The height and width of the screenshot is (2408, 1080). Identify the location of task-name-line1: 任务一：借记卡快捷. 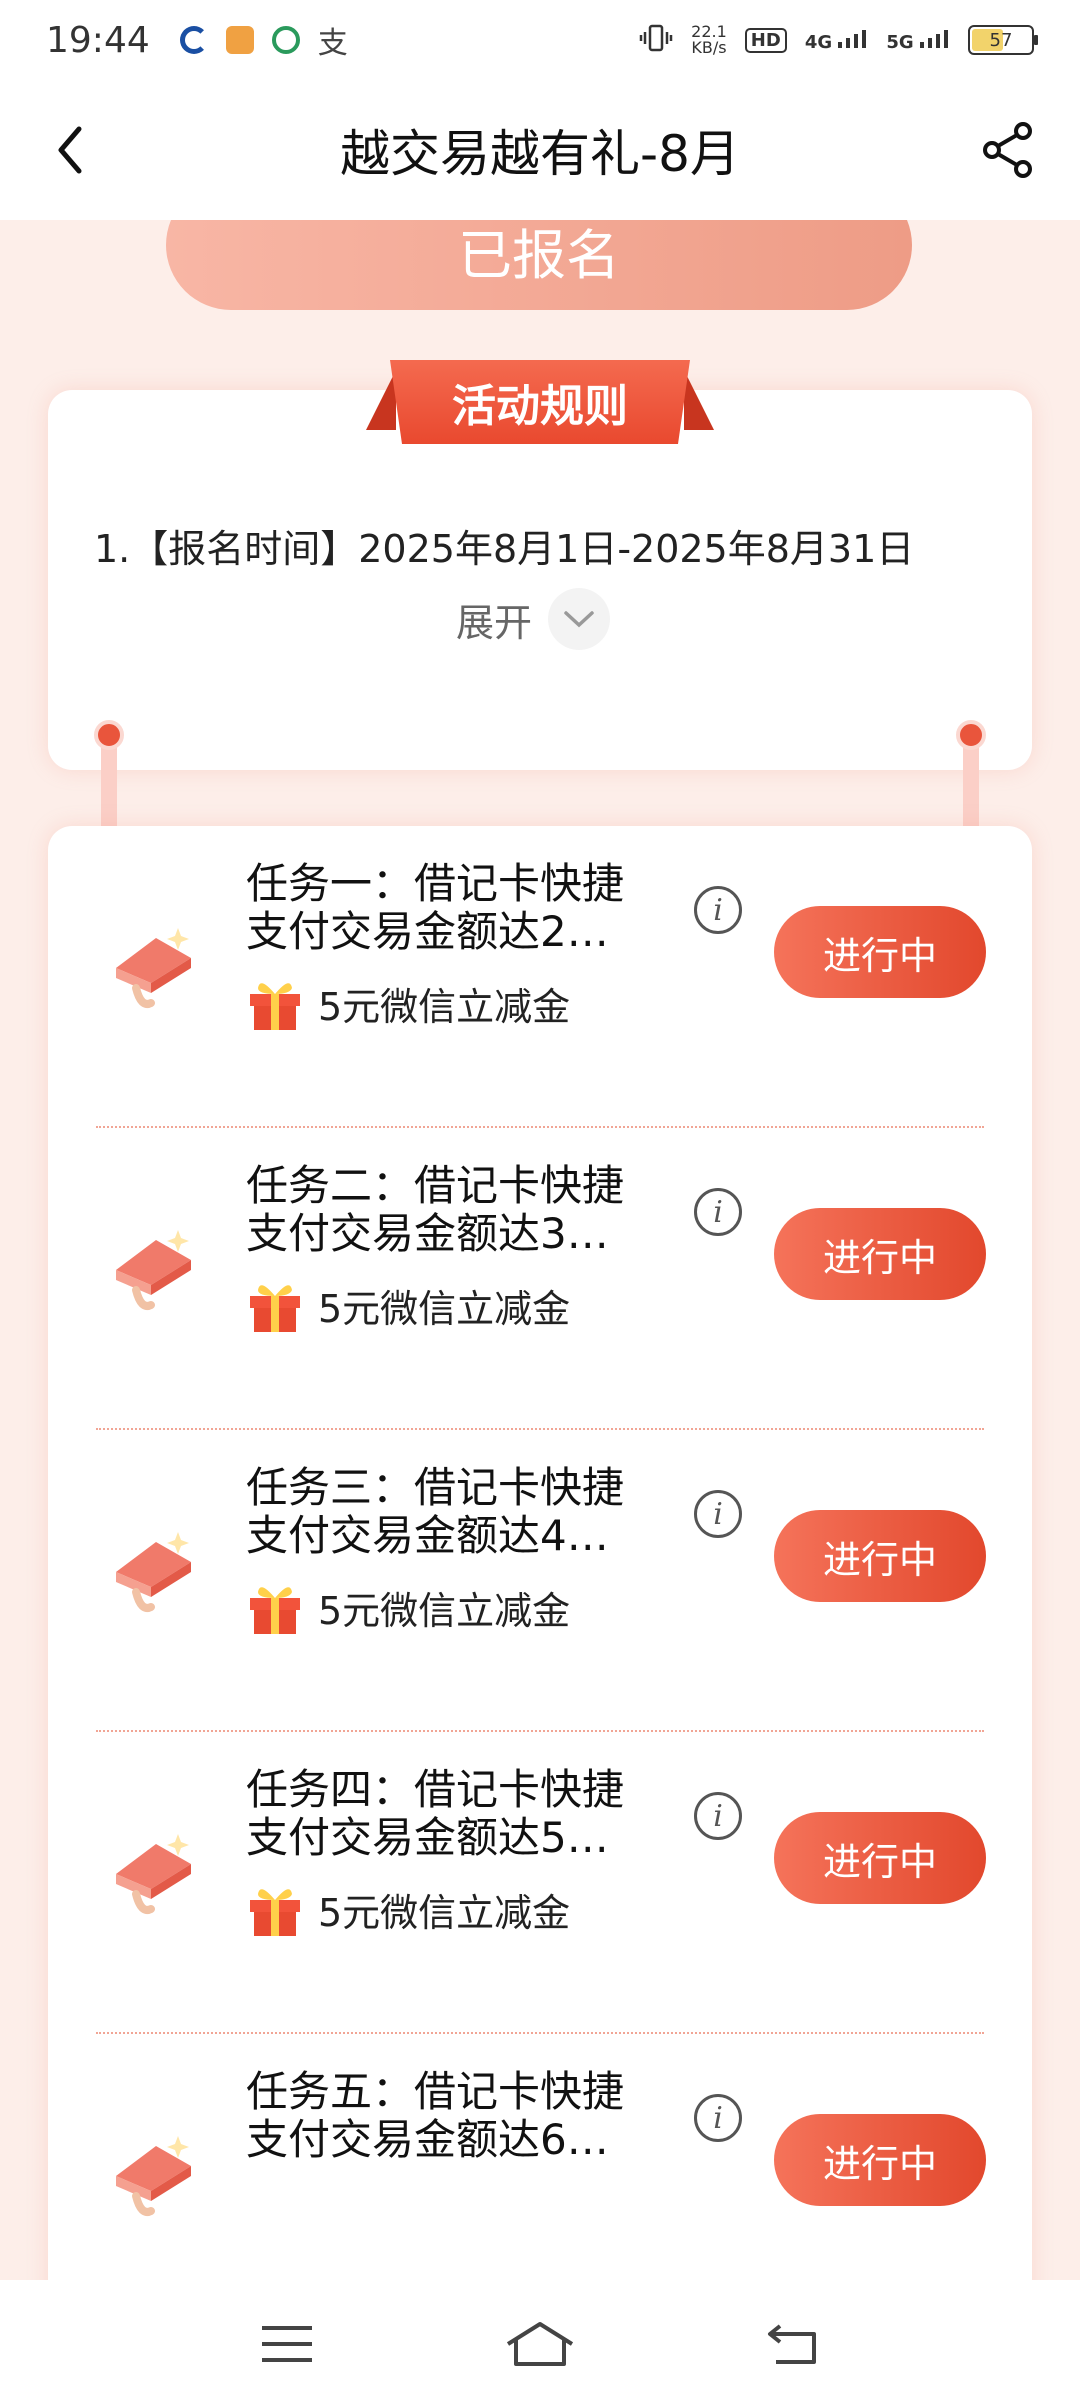
(435, 884).